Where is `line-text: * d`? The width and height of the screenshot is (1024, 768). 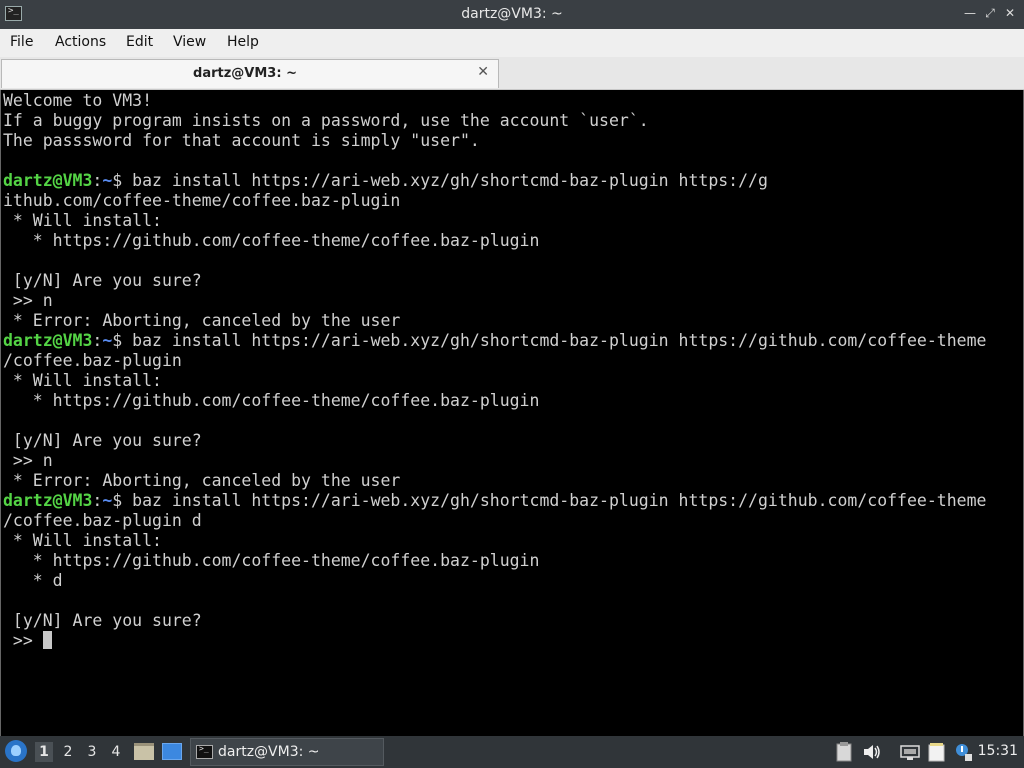
line-text: * d is located at coordinates (33, 580).